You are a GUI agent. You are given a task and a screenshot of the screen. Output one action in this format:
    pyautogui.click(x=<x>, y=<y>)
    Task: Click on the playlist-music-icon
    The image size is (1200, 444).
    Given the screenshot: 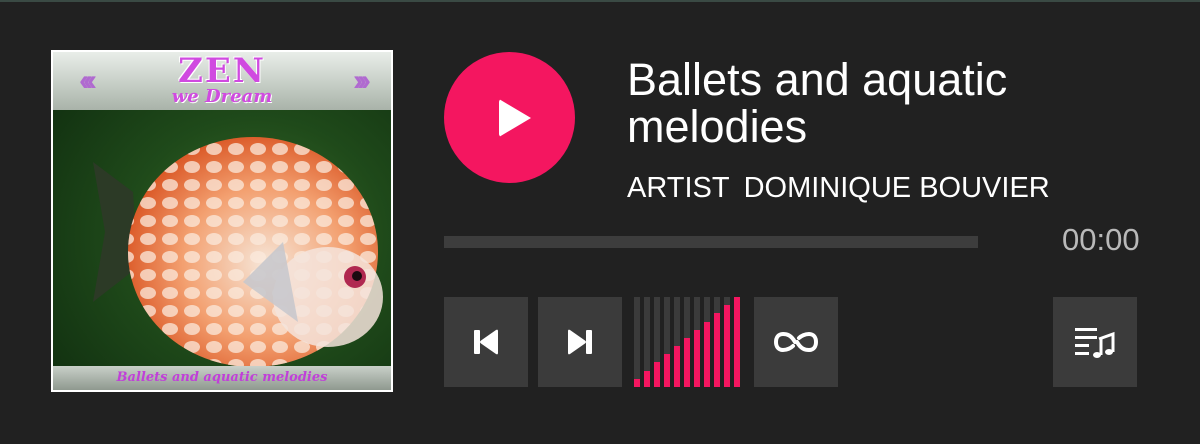 What is the action you would take?
    pyautogui.click(x=1095, y=343)
    